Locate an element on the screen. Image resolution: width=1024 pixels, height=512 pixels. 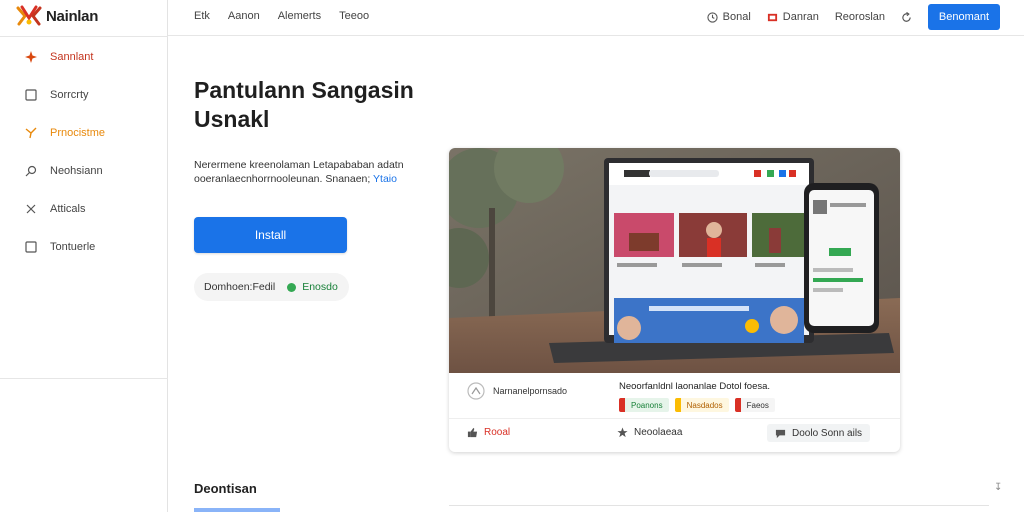
refresh-icon is located at coordinates (906, 16).